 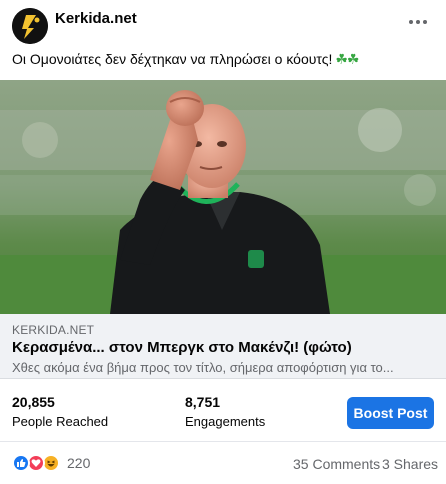 I want to click on engagements-value: 8,751, so click(x=203, y=402).